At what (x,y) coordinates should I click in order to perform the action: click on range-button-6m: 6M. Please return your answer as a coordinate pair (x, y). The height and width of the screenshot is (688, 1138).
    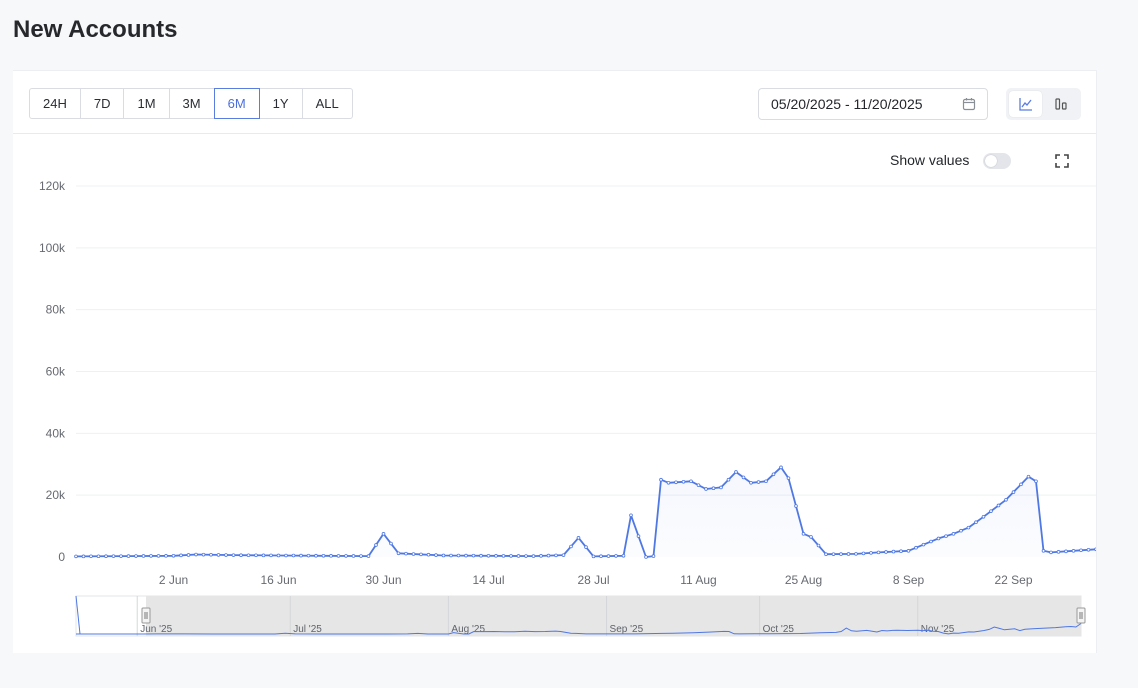
    Looking at the image, I should click on (236, 103).